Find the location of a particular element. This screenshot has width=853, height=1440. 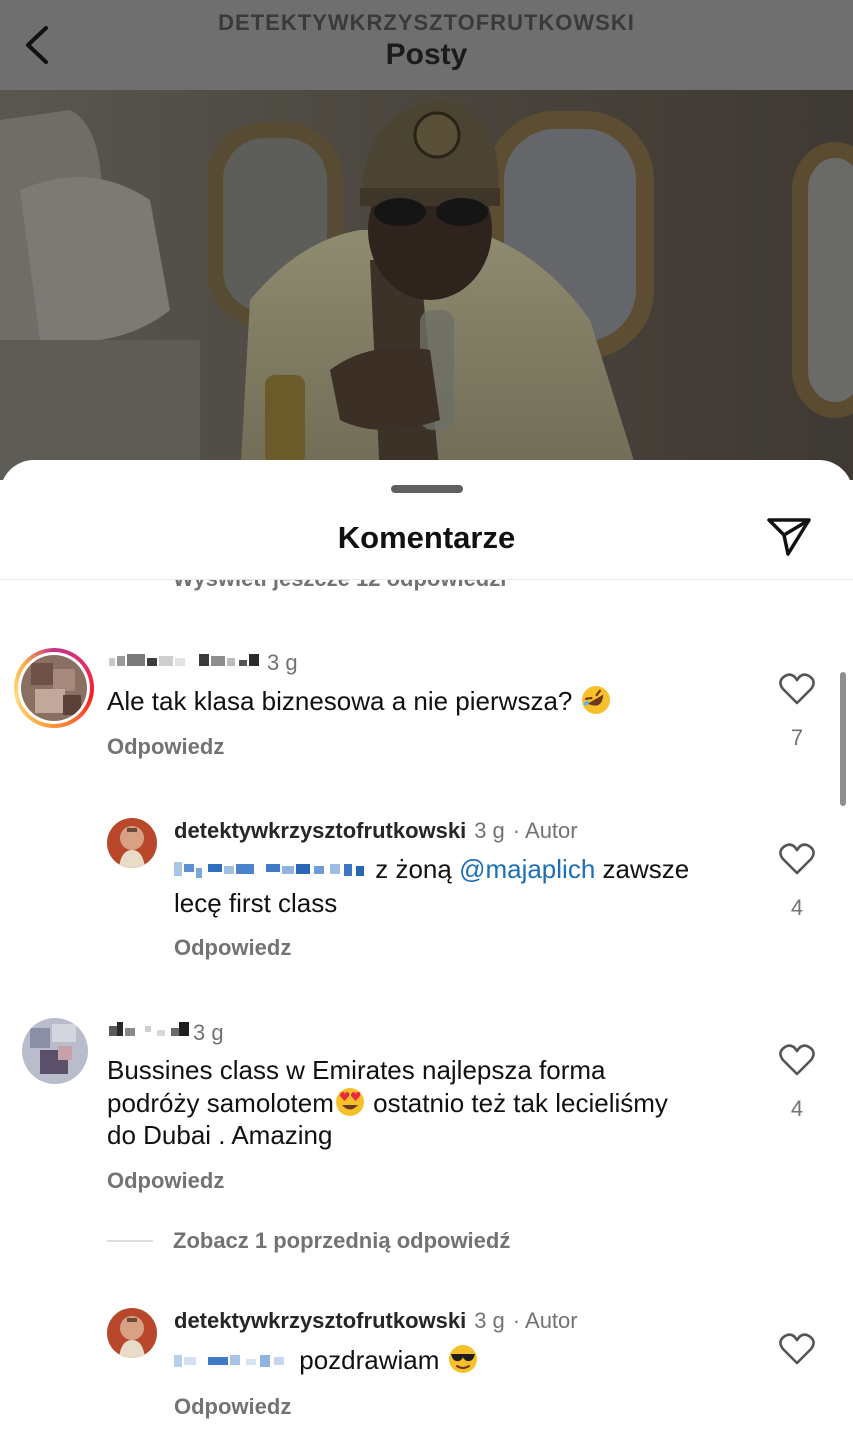

send-icon is located at coordinates (789, 537).